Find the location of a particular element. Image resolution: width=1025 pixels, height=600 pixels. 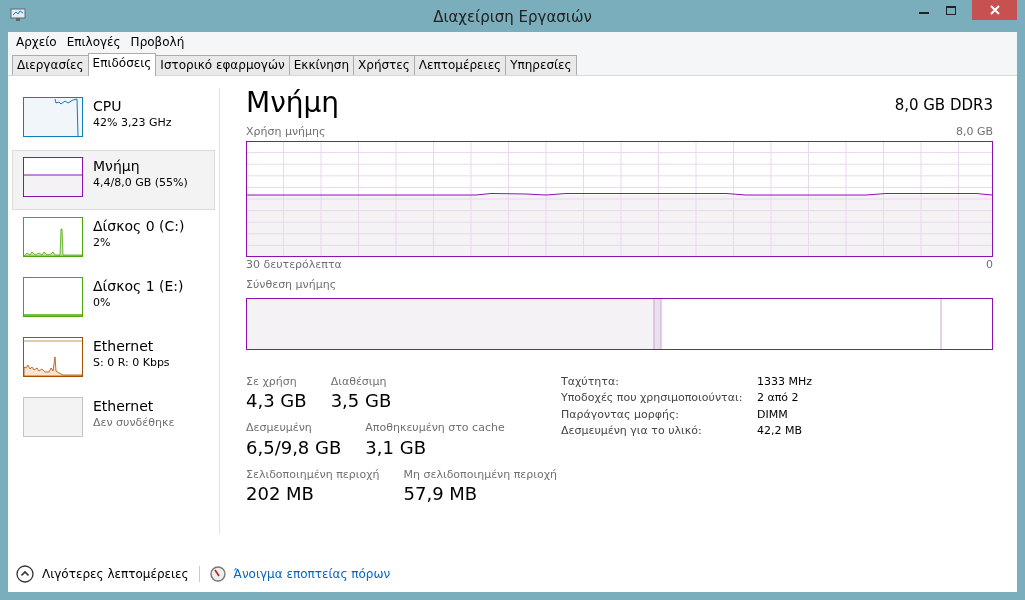

sidebar-item-subtitle: 42% 3,23 GHz is located at coordinates (132, 123).